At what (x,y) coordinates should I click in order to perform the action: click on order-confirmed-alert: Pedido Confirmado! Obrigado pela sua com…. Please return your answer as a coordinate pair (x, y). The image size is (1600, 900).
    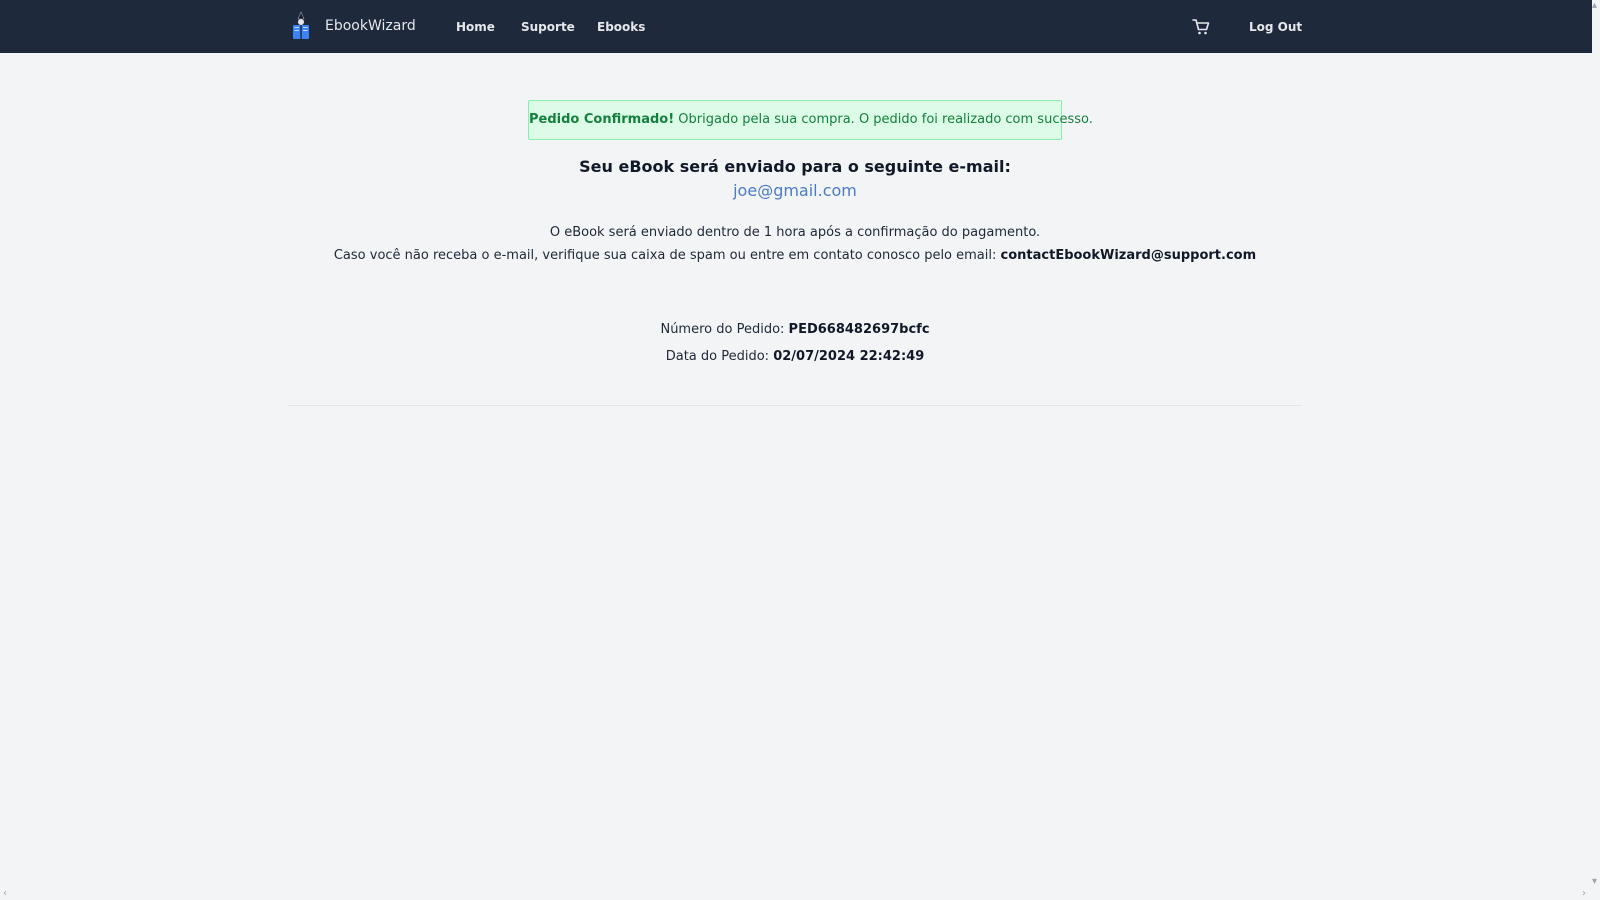
    Looking at the image, I should click on (810, 120).